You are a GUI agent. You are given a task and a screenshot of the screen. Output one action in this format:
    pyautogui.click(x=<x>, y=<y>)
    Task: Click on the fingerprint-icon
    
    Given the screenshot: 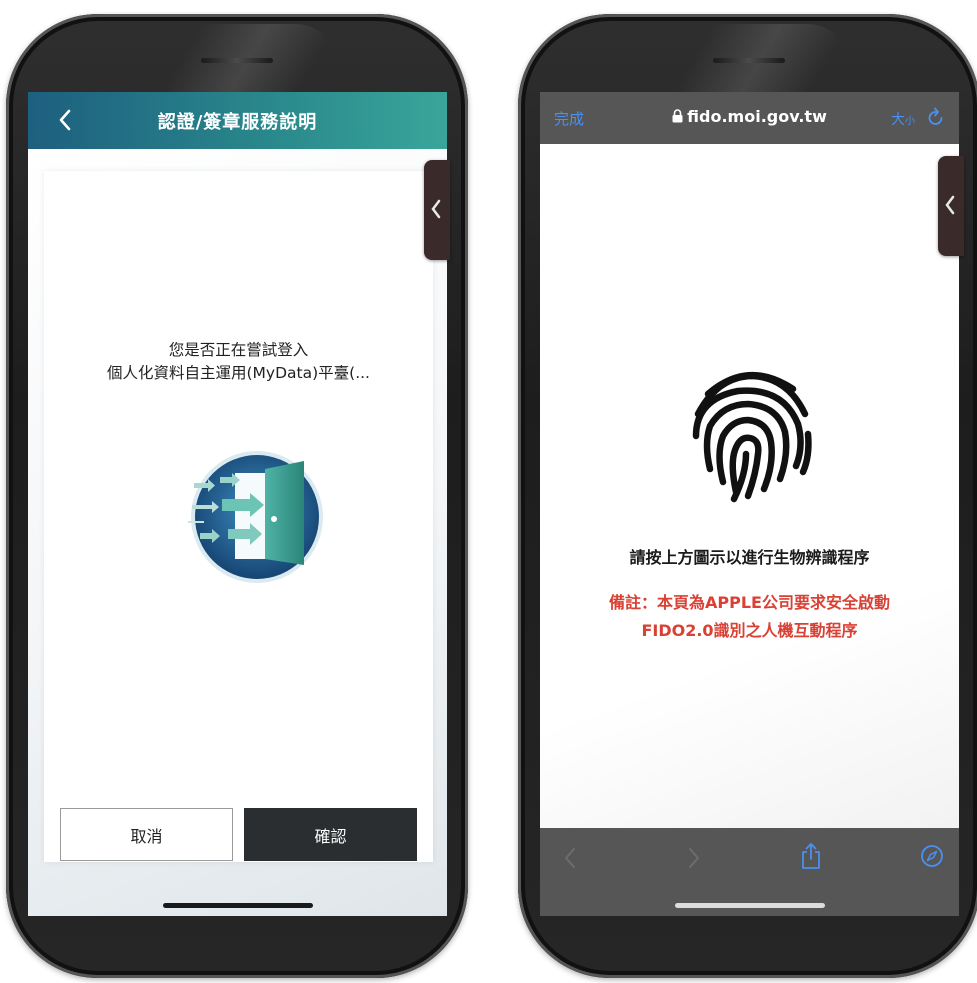 What is the action you would take?
    pyautogui.click(x=748, y=431)
    